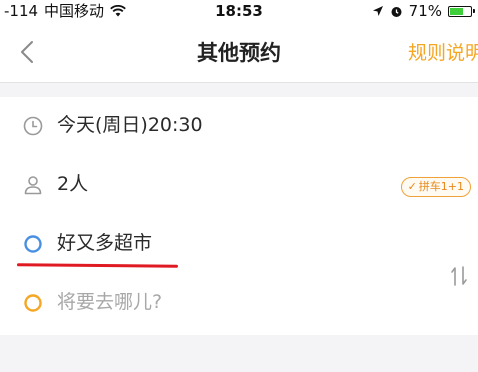  I want to click on destination-circle-icon, so click(33, 303).